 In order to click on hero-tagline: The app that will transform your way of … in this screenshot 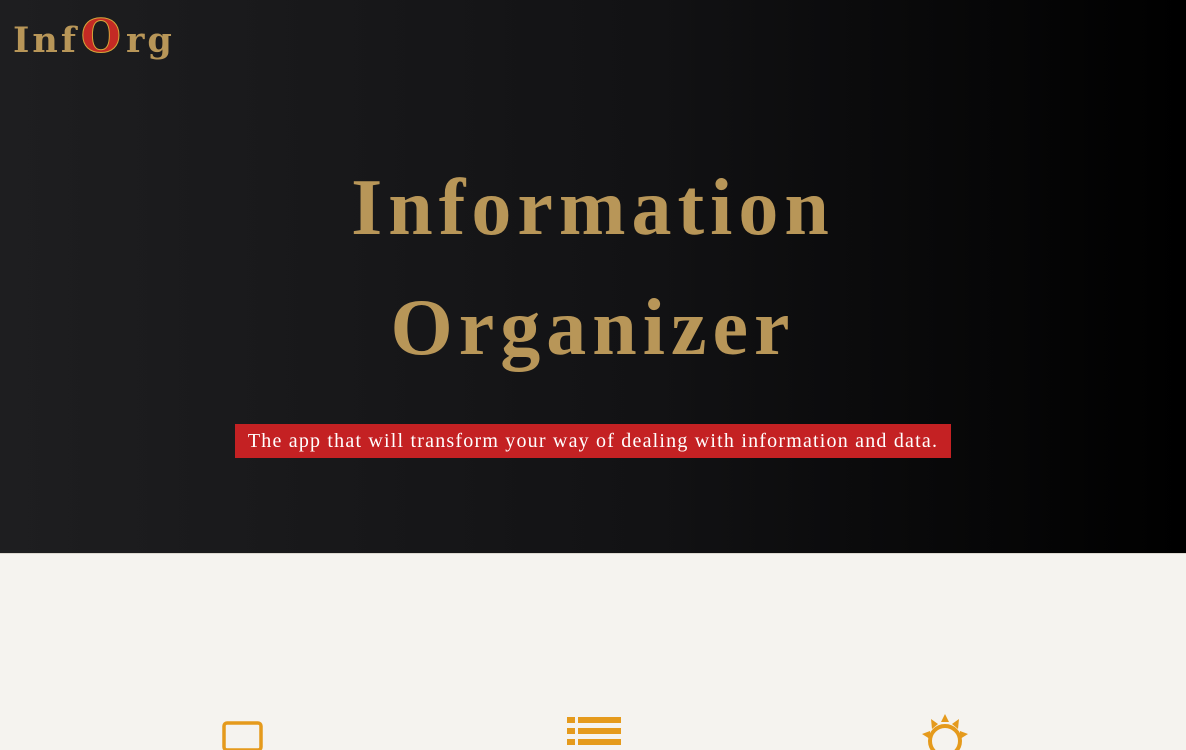, I will do `click(593, 441)`.